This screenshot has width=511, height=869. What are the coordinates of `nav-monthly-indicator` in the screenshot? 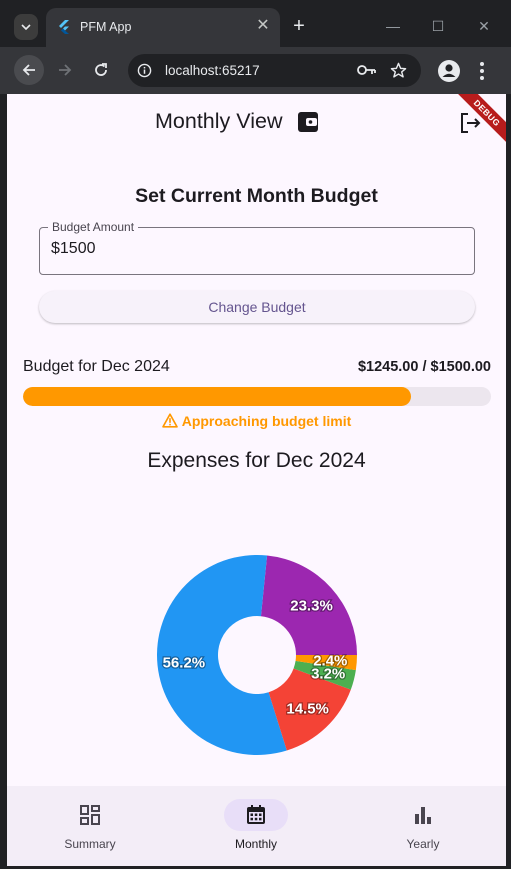 It's located at (256, 815).